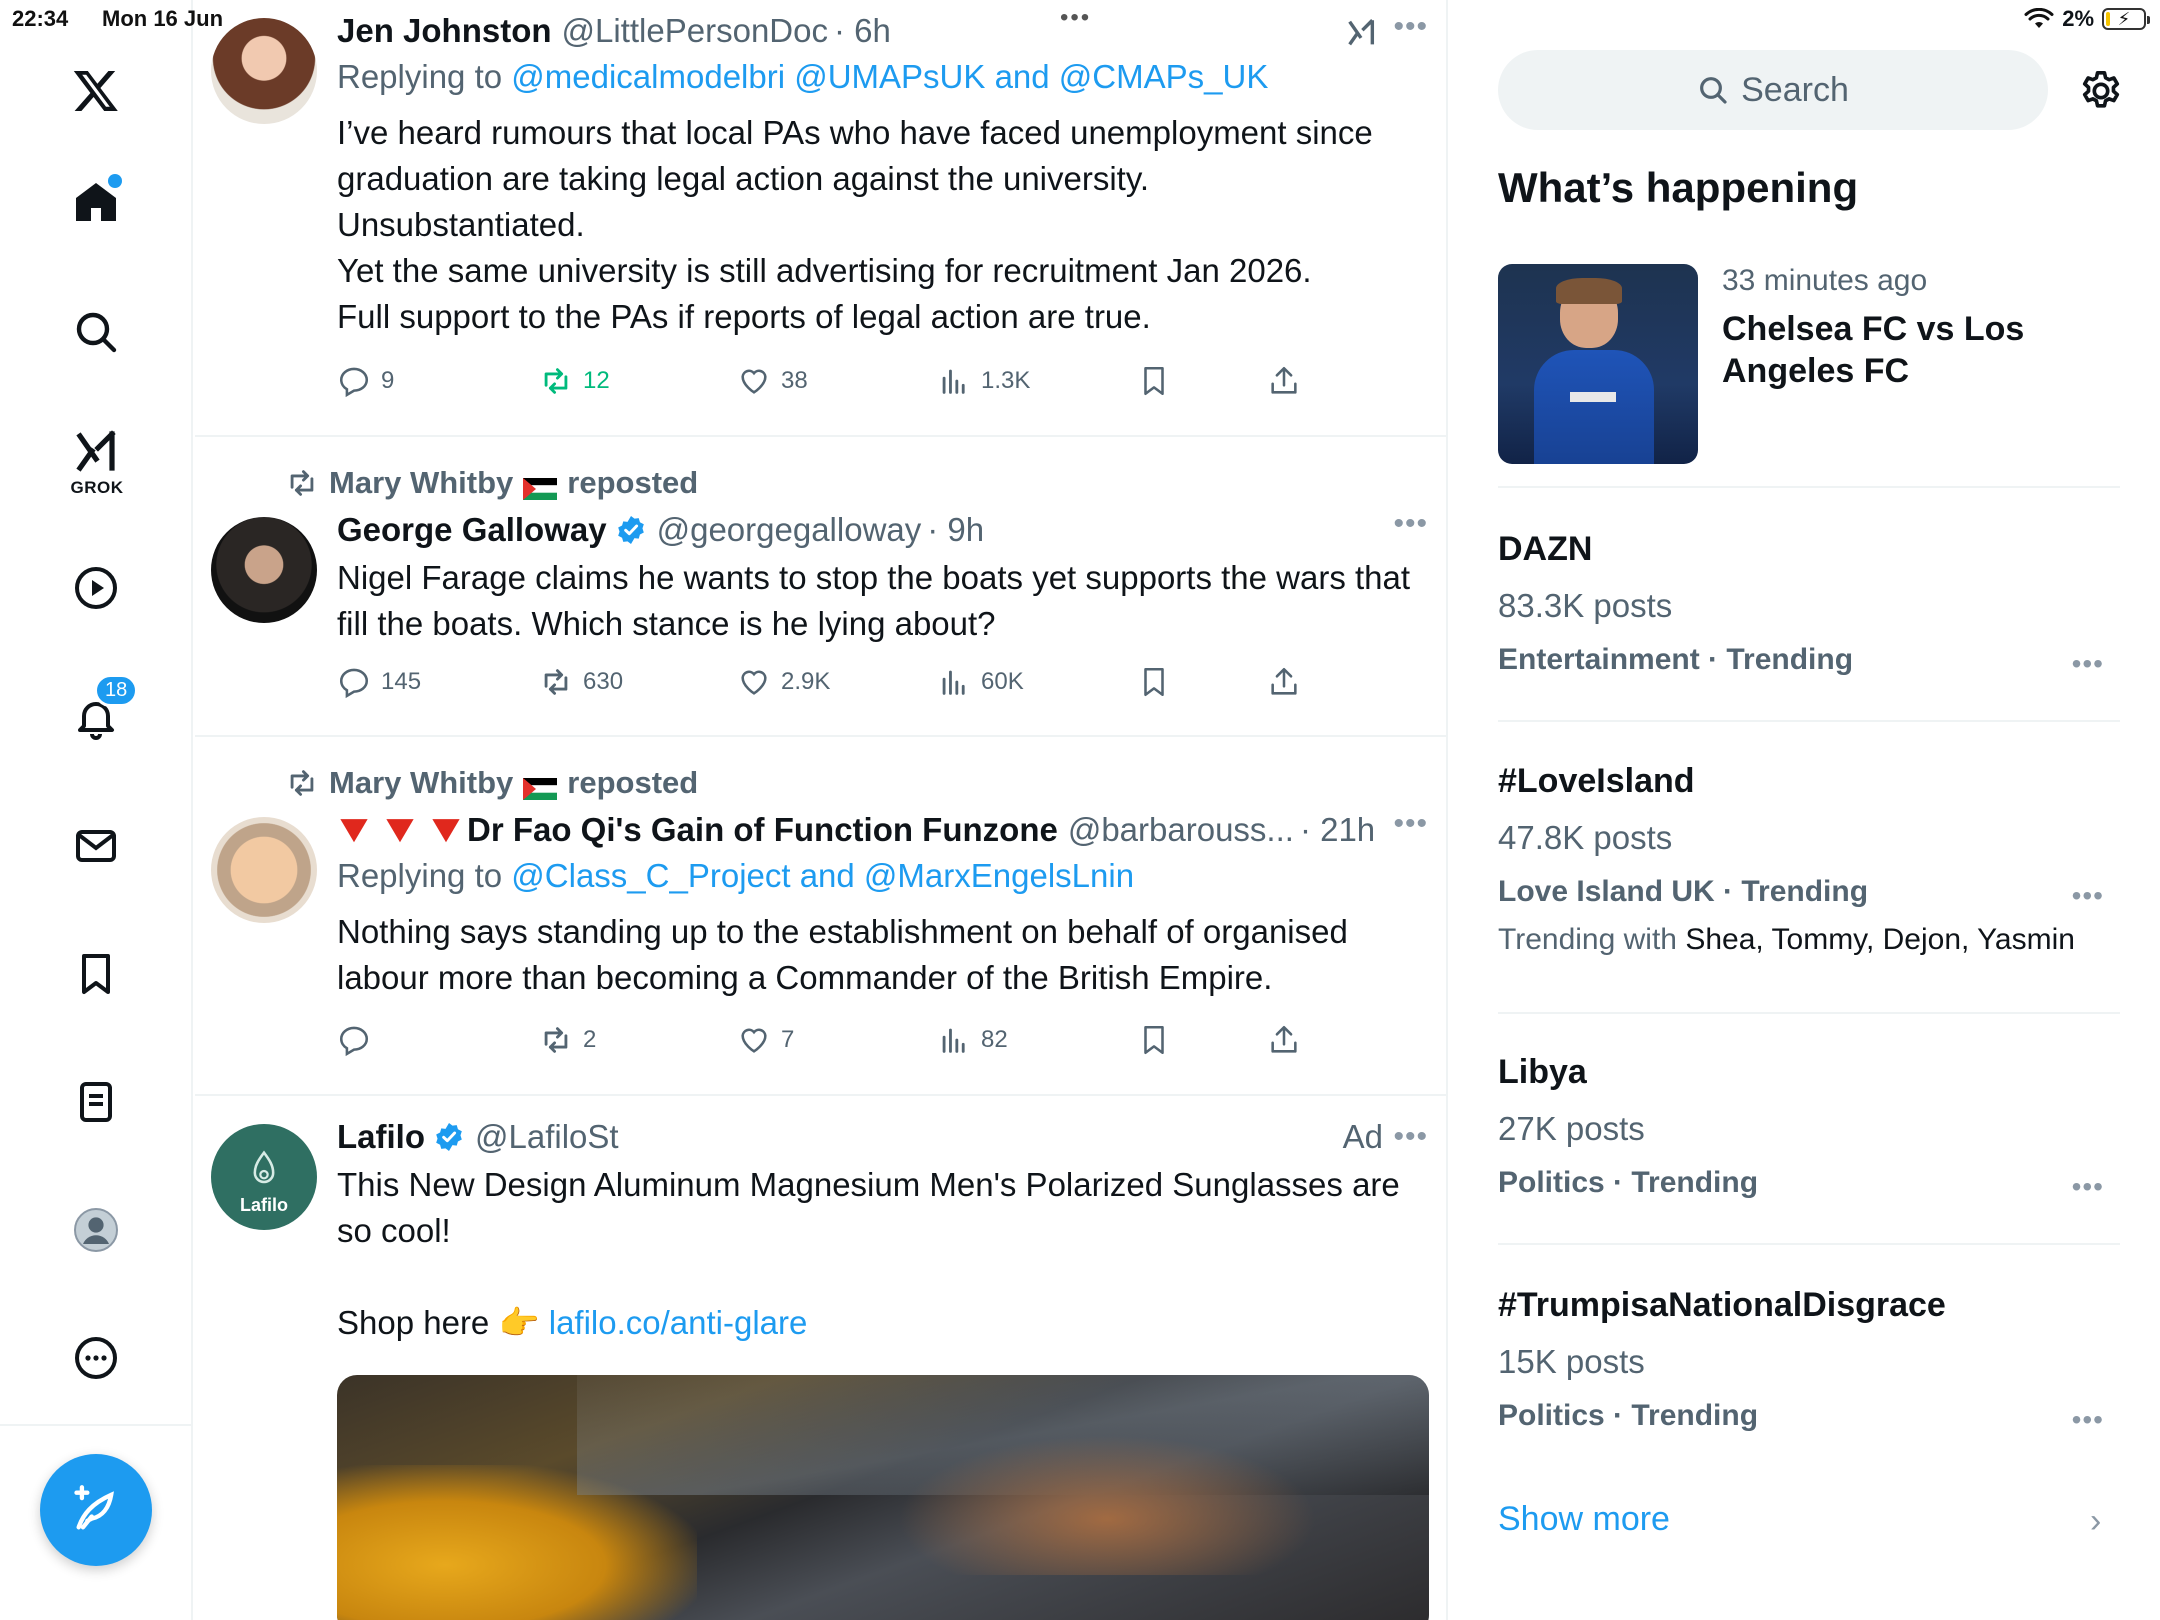 This screenshot has width=2160, height=1620. What do you see at coordinates (1773, 90) in the screenshot?
I see `search-input: Search` at bounding box center [1773, 90].